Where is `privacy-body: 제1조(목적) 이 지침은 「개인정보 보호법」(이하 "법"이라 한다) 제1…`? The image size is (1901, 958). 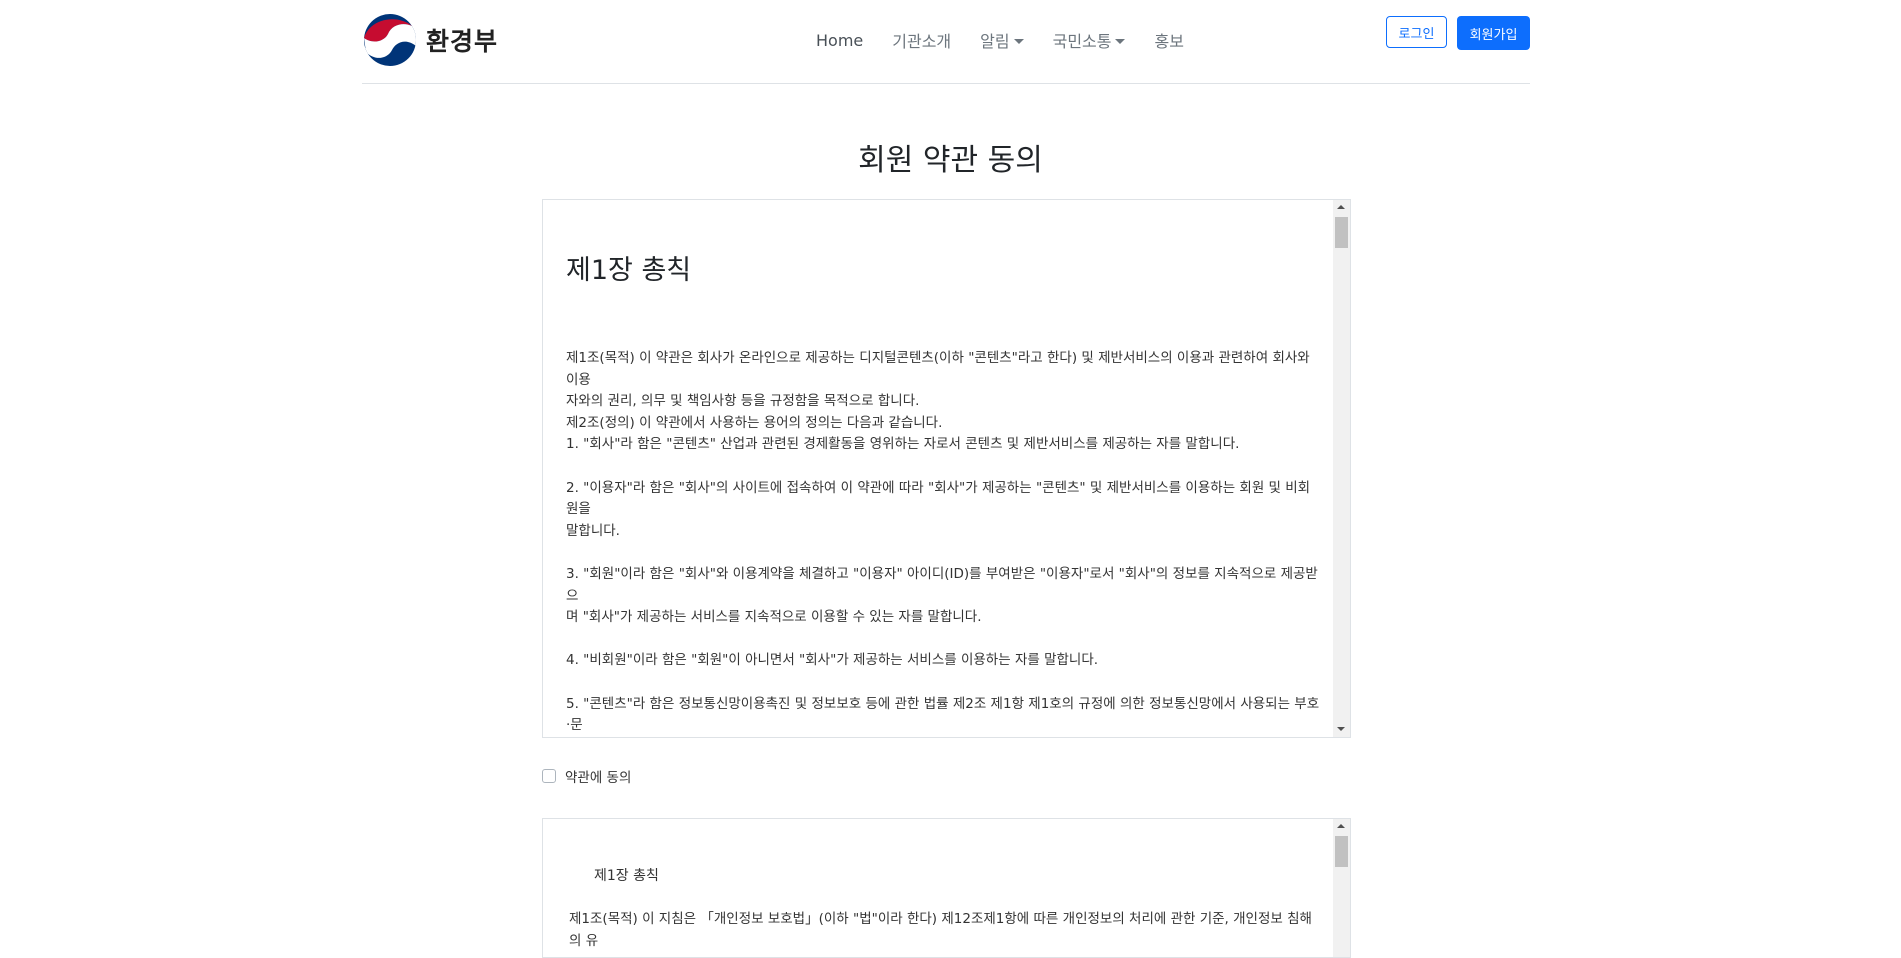 privacy-body: 제1조(목적) 이 지침은 「개인정보 보호법」(이하 "법"이라 한다) 제1… is located at coordinates (944, 933).